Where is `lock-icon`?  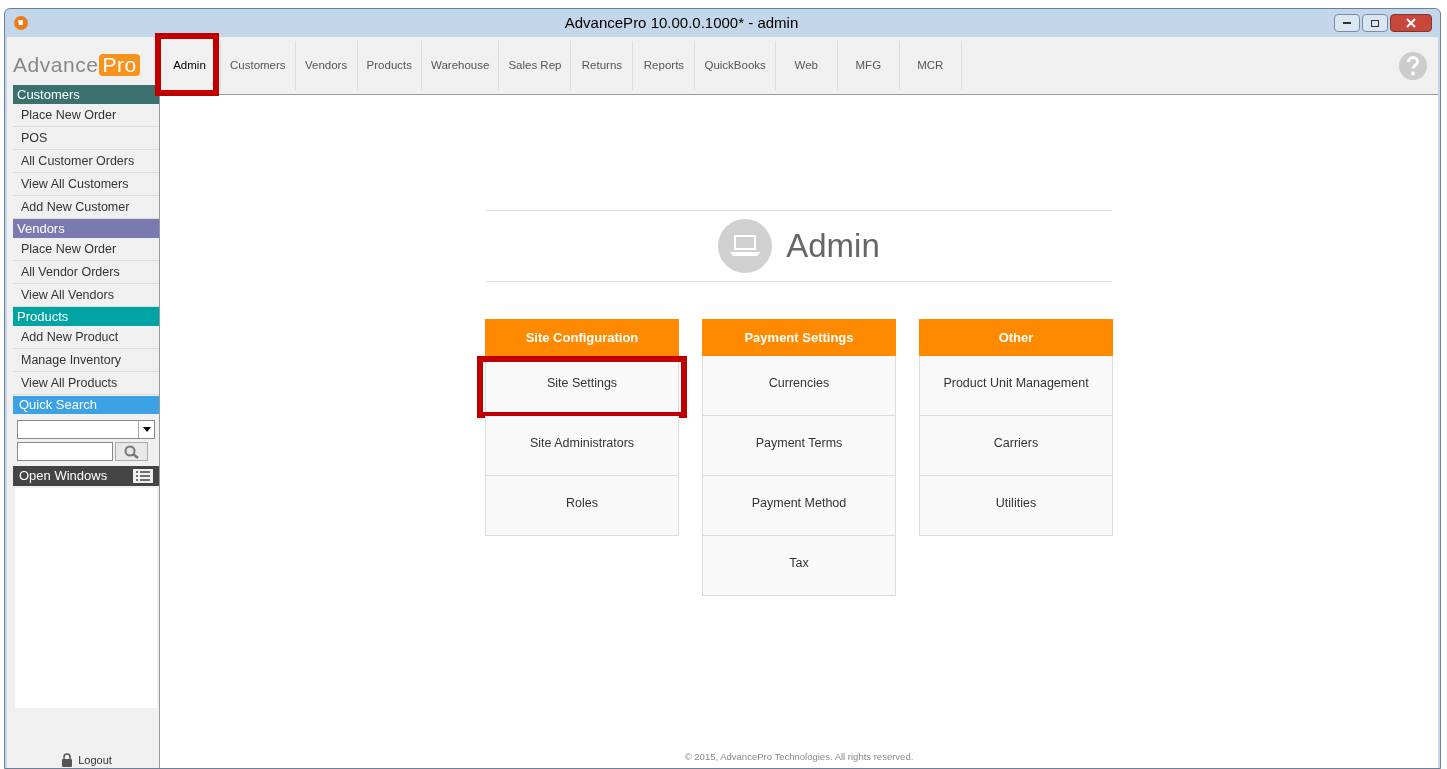
lock-icon is located at coordinates (67, 759).